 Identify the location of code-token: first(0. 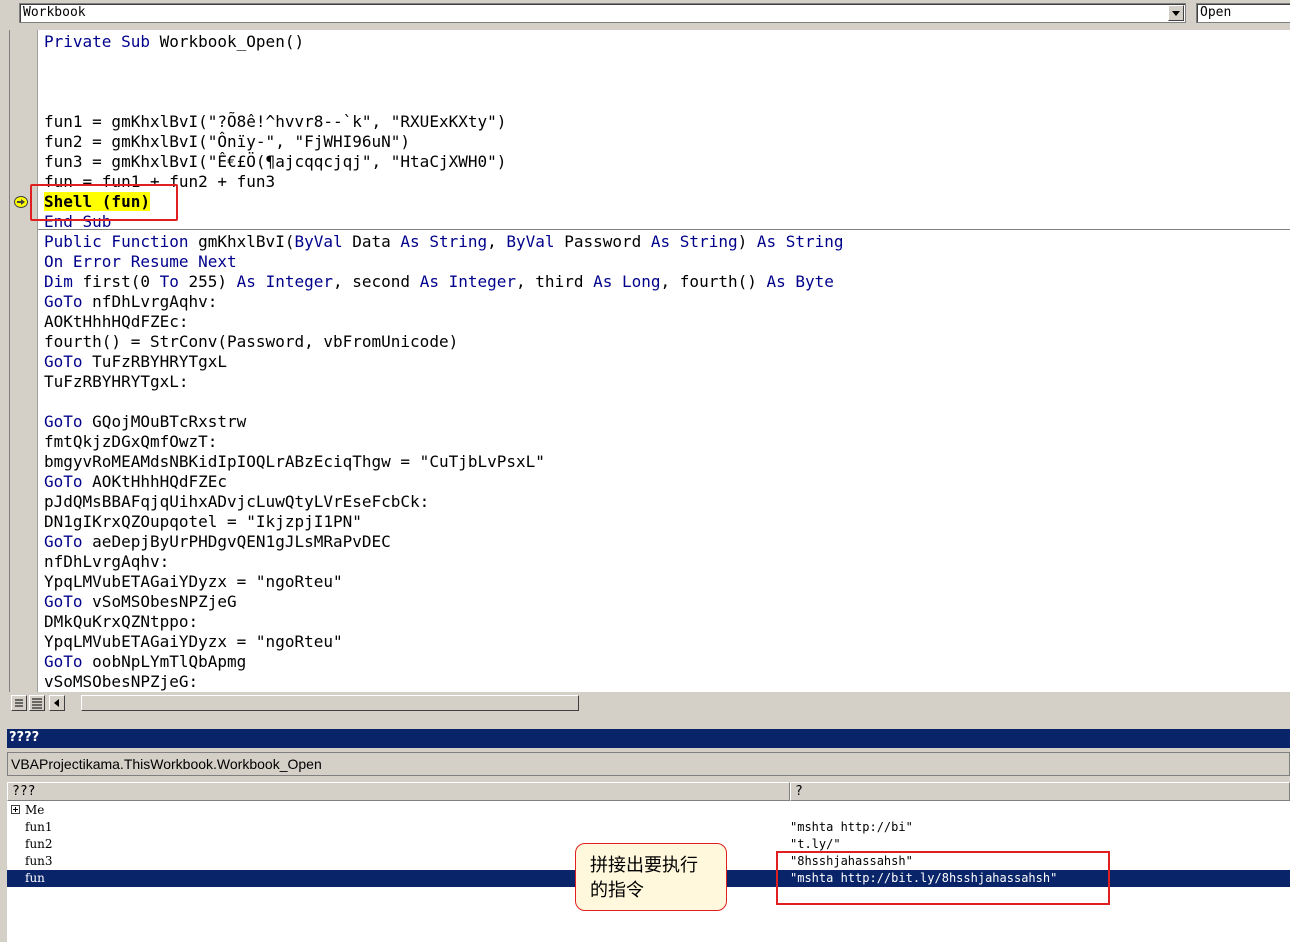
(121, 281).